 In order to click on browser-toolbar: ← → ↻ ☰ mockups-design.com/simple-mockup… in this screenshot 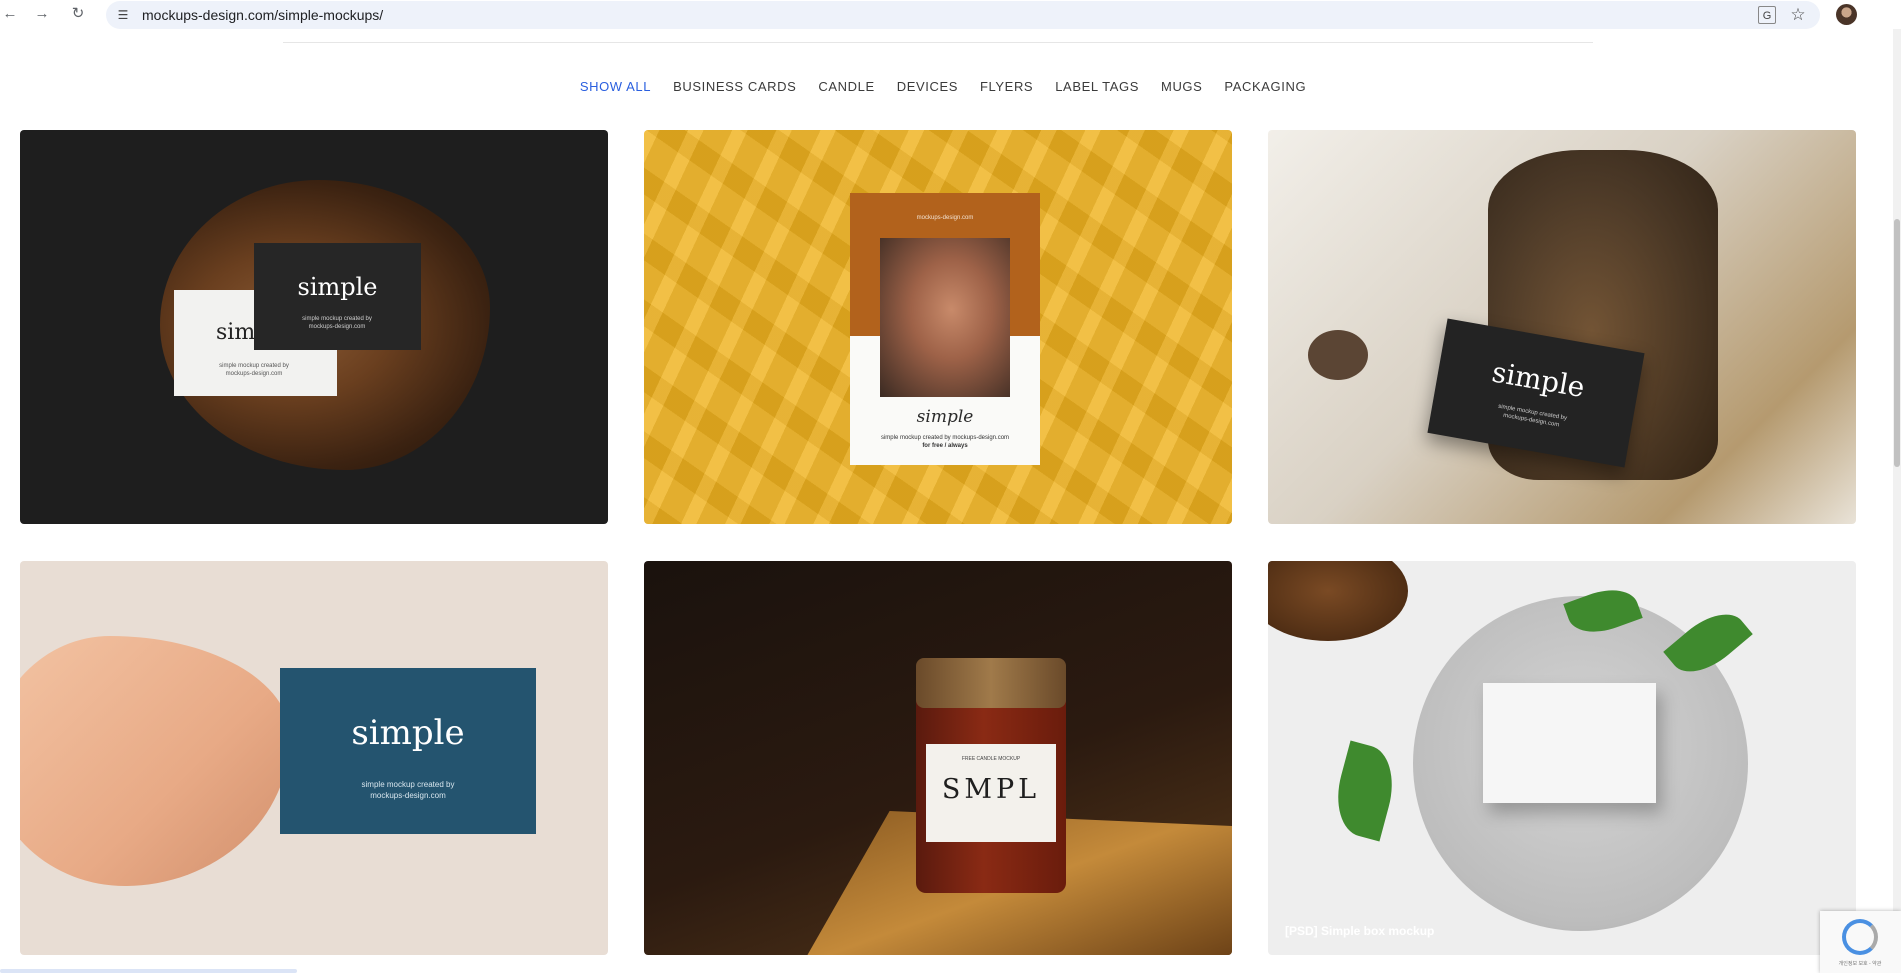, I will do `click(950, 14)`.